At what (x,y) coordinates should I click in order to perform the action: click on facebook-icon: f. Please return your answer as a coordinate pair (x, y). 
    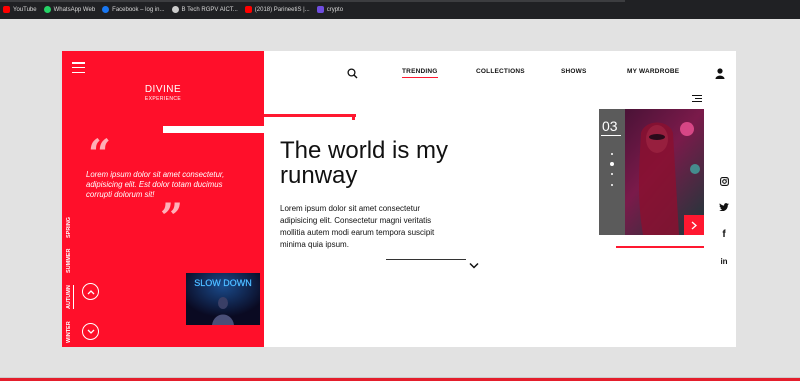
    Looking at the image, I should click on (724, 234).